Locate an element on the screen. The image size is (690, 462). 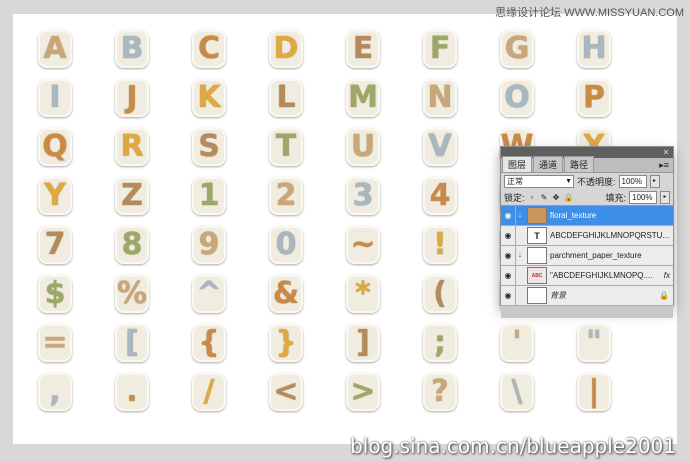
glyph-tile: ~ is located at coordinates (363, 245).